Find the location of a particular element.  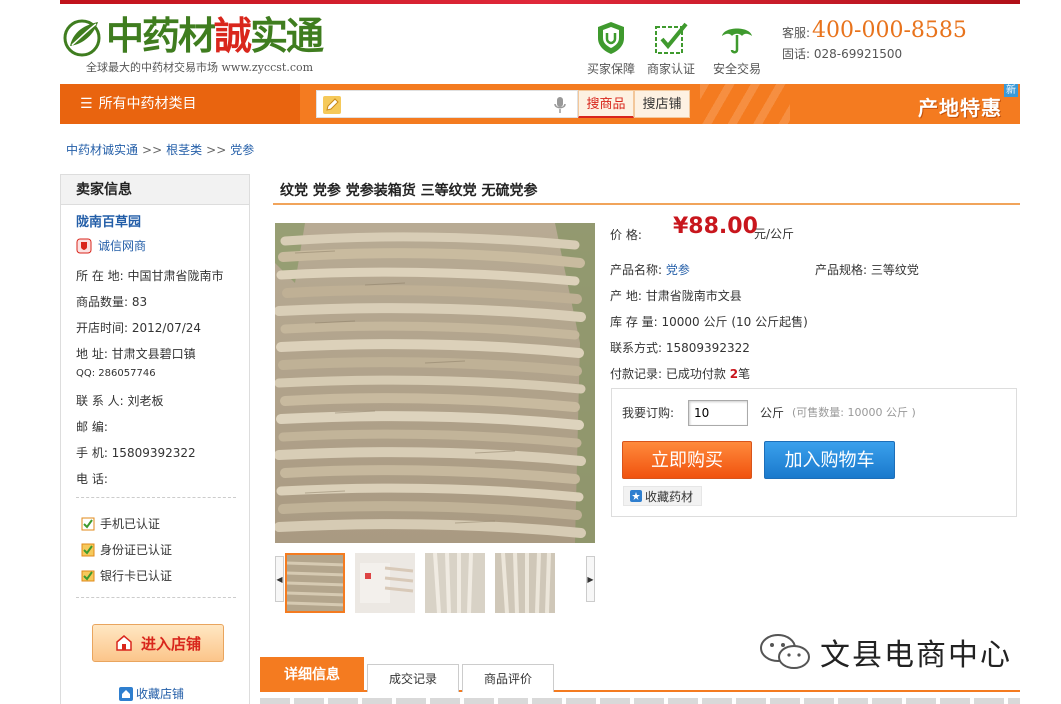

top-banner-stripe is located at coordinates (540, 2).